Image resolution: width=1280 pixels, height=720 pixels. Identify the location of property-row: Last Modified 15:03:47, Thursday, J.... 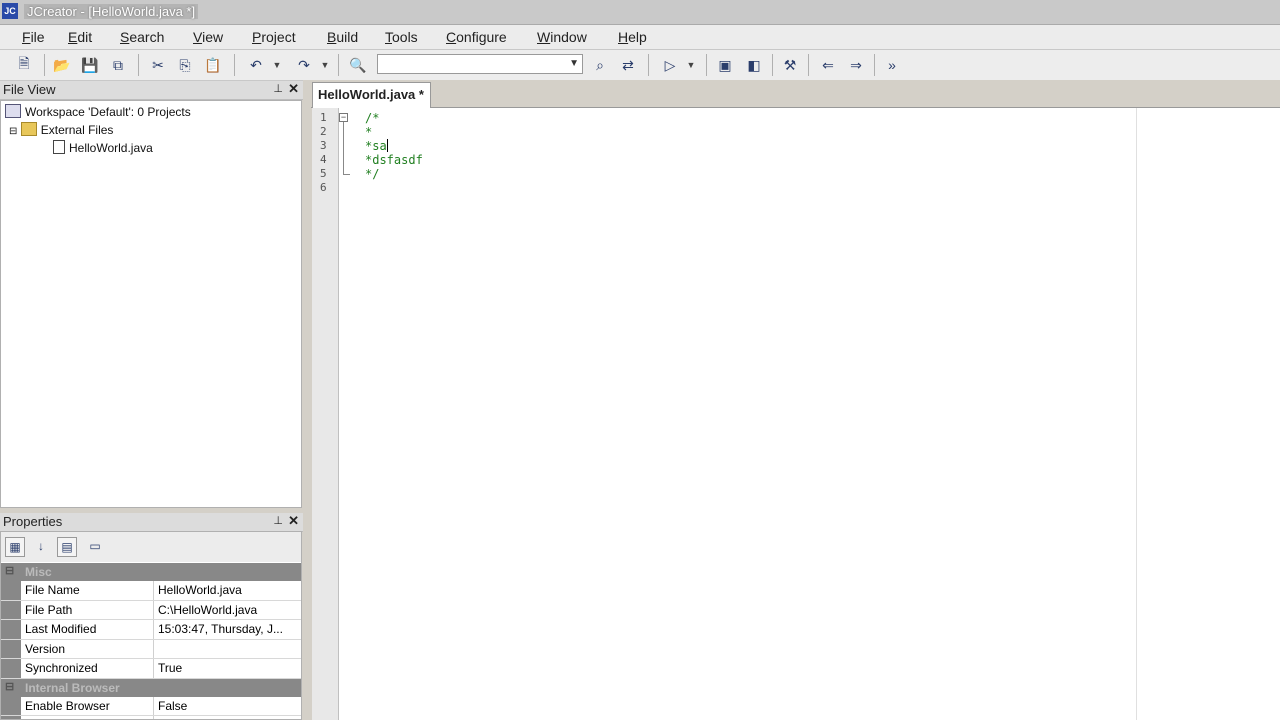
(151, 630).